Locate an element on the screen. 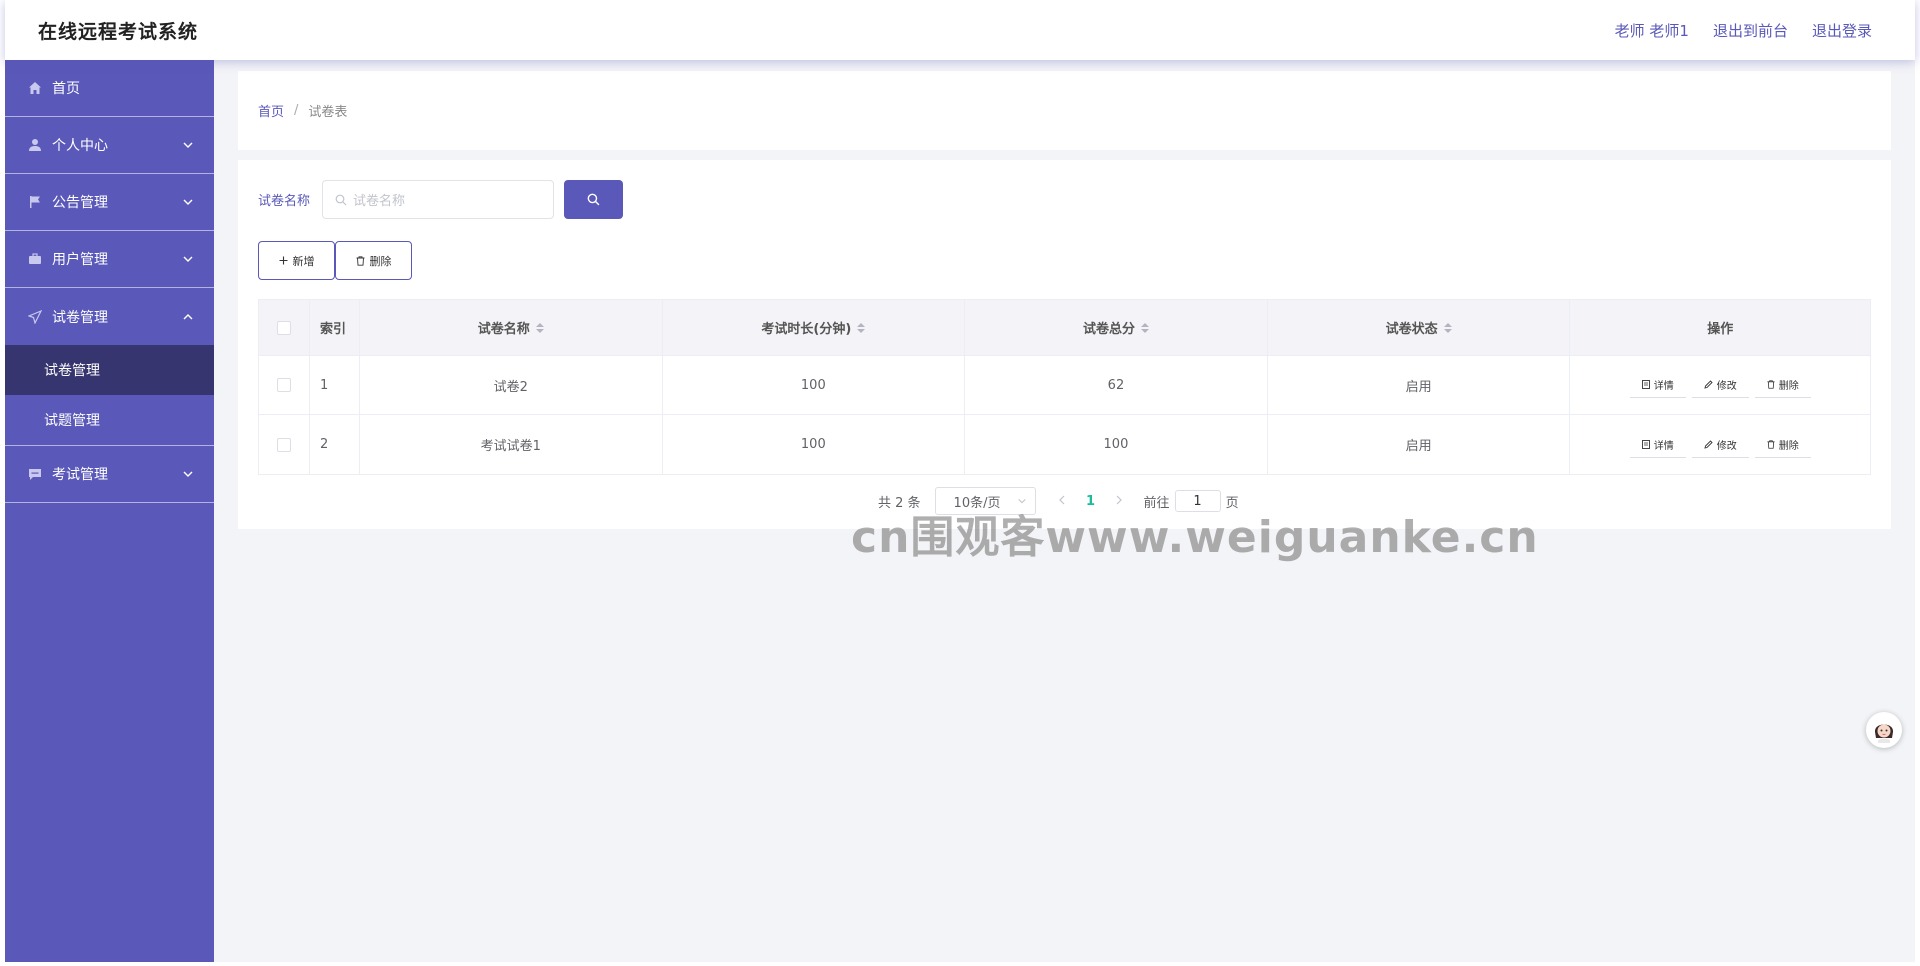 This screenshot has width=1920, height=966. goto-label: 前往 is located at coordinates (1156, 503).